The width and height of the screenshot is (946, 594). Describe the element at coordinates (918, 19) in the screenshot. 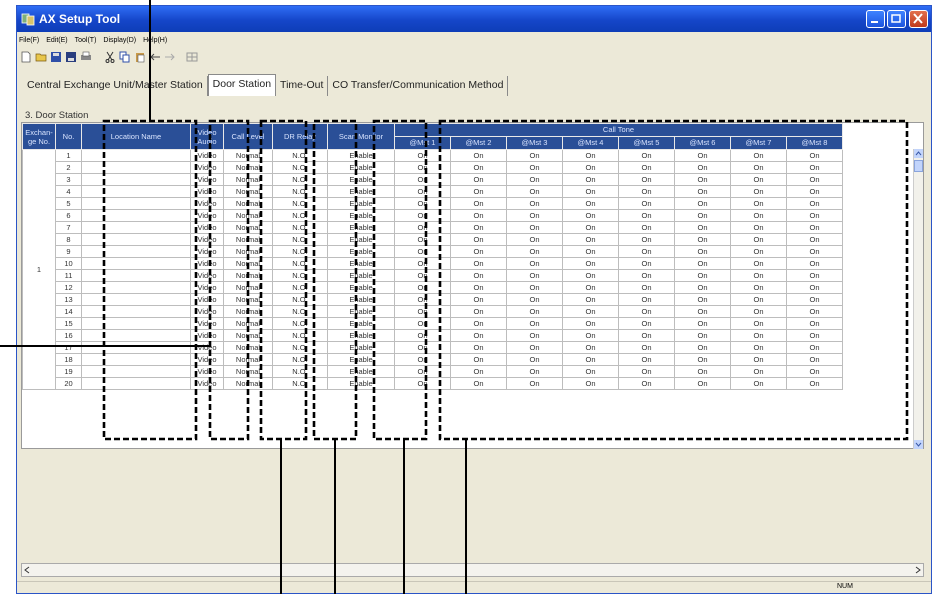

I see `close-button` at that location.